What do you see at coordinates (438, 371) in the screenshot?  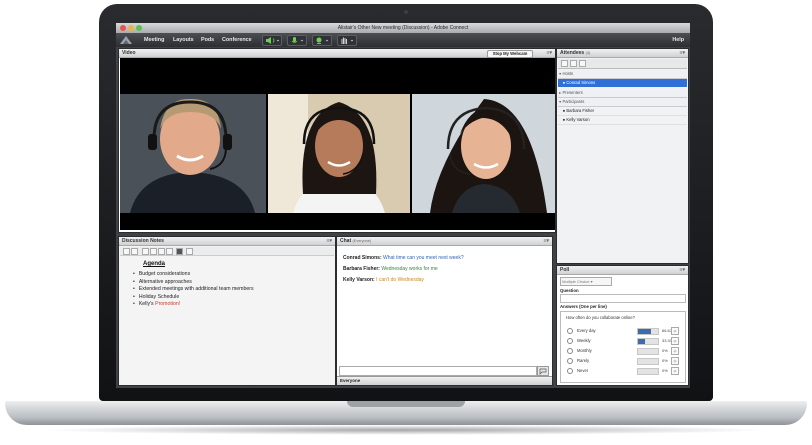 I see `chat-input` at bounding box center [438, 371].